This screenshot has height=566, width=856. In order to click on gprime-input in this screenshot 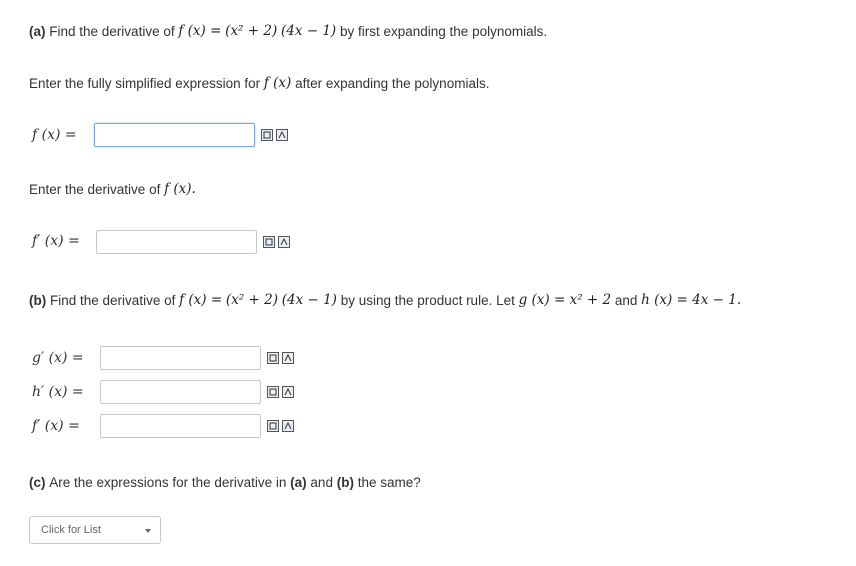, I will do `click(180, 358)`.